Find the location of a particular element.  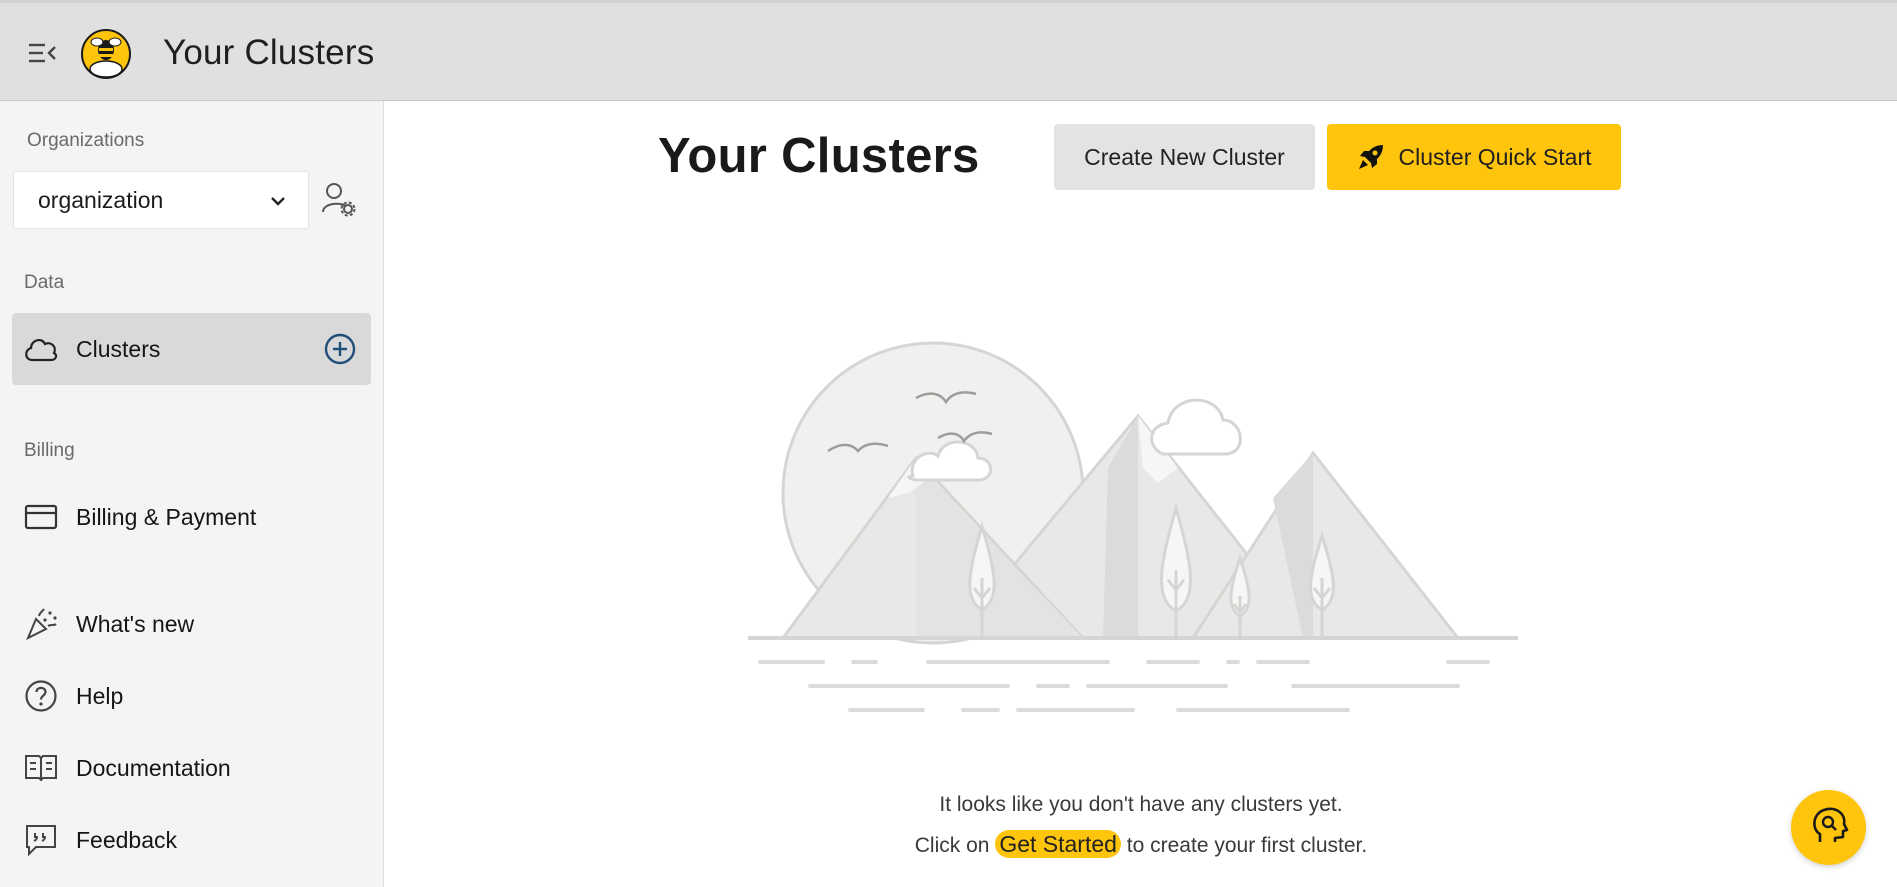

menu-collapse-icon is located at coordinates (42, 53).